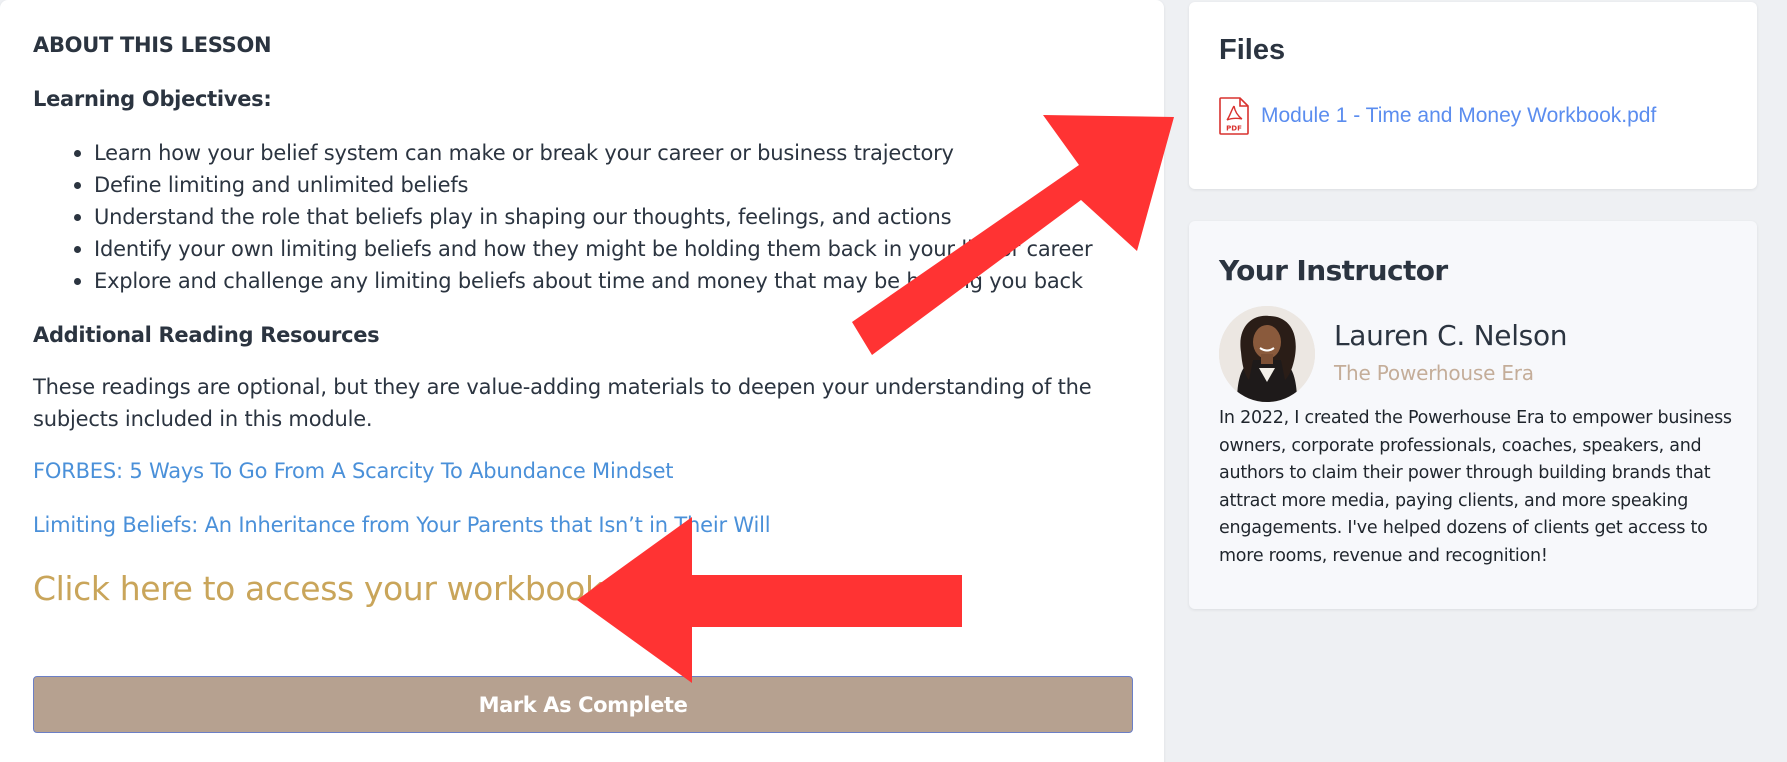 Image resolution: width=1787 pixels, height=762 pixels. I want to click on files-title: Files, so click(1252, 50).